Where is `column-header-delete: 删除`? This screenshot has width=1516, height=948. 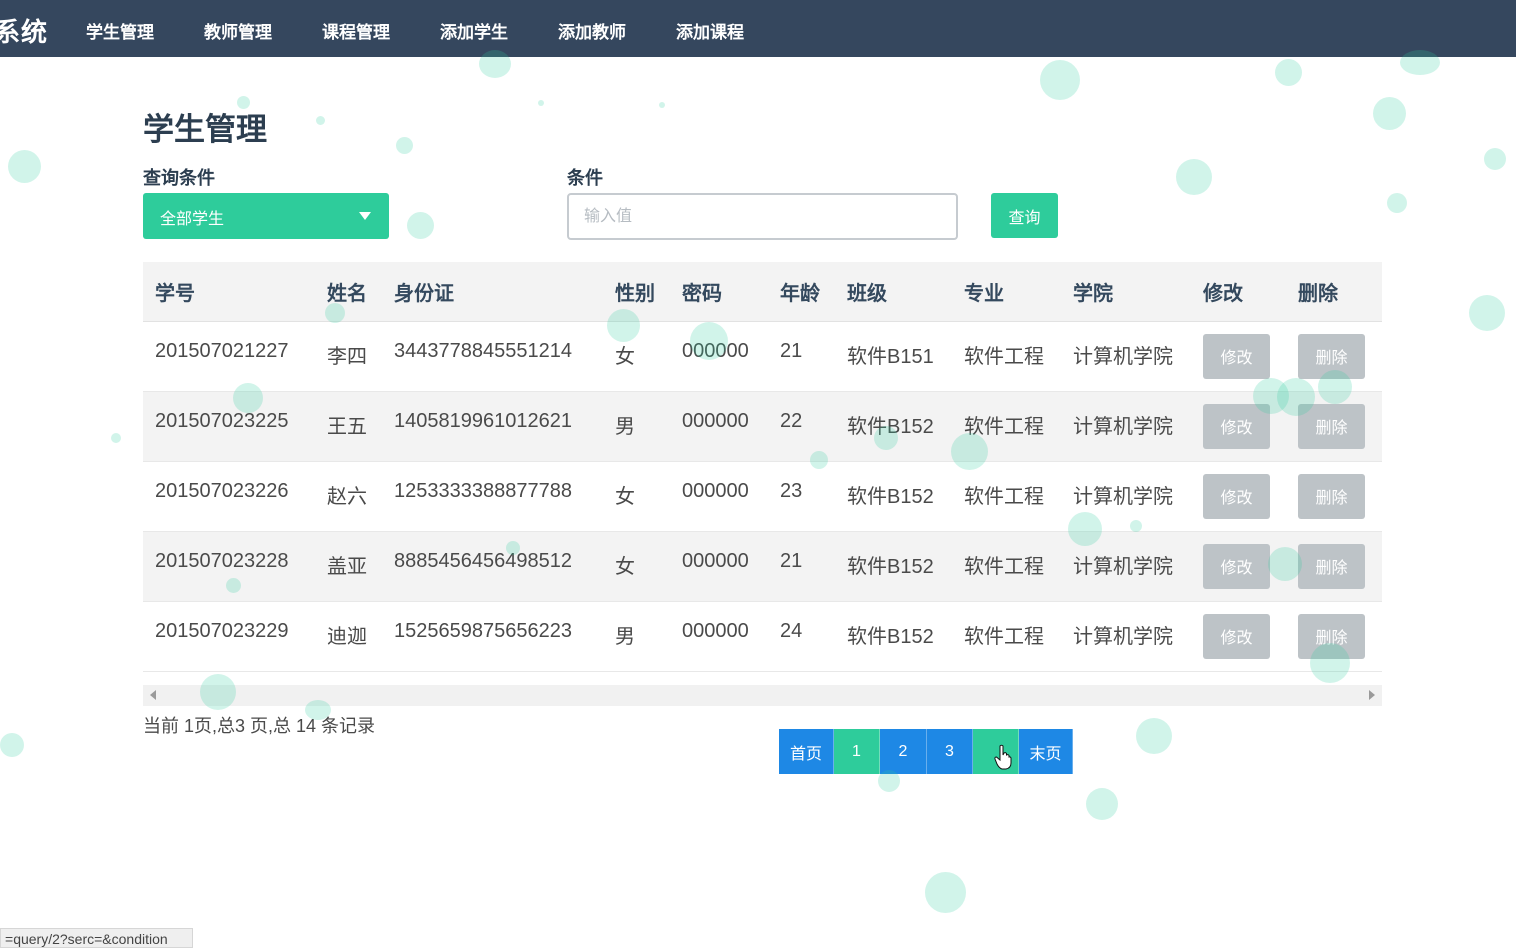 column-header-delete: 删除 is located at coordinates (1318, 293).